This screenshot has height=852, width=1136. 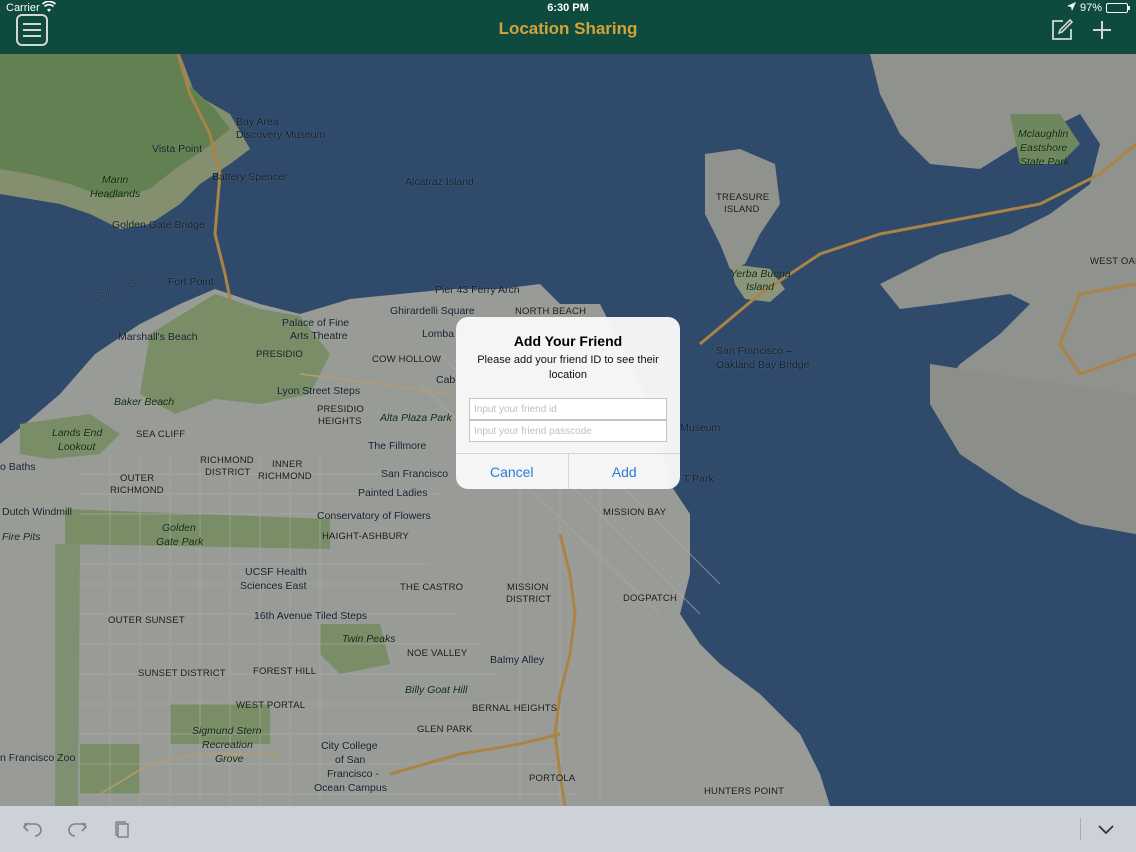 I want to click on add-friend-button, so click(x=1102, y=30).